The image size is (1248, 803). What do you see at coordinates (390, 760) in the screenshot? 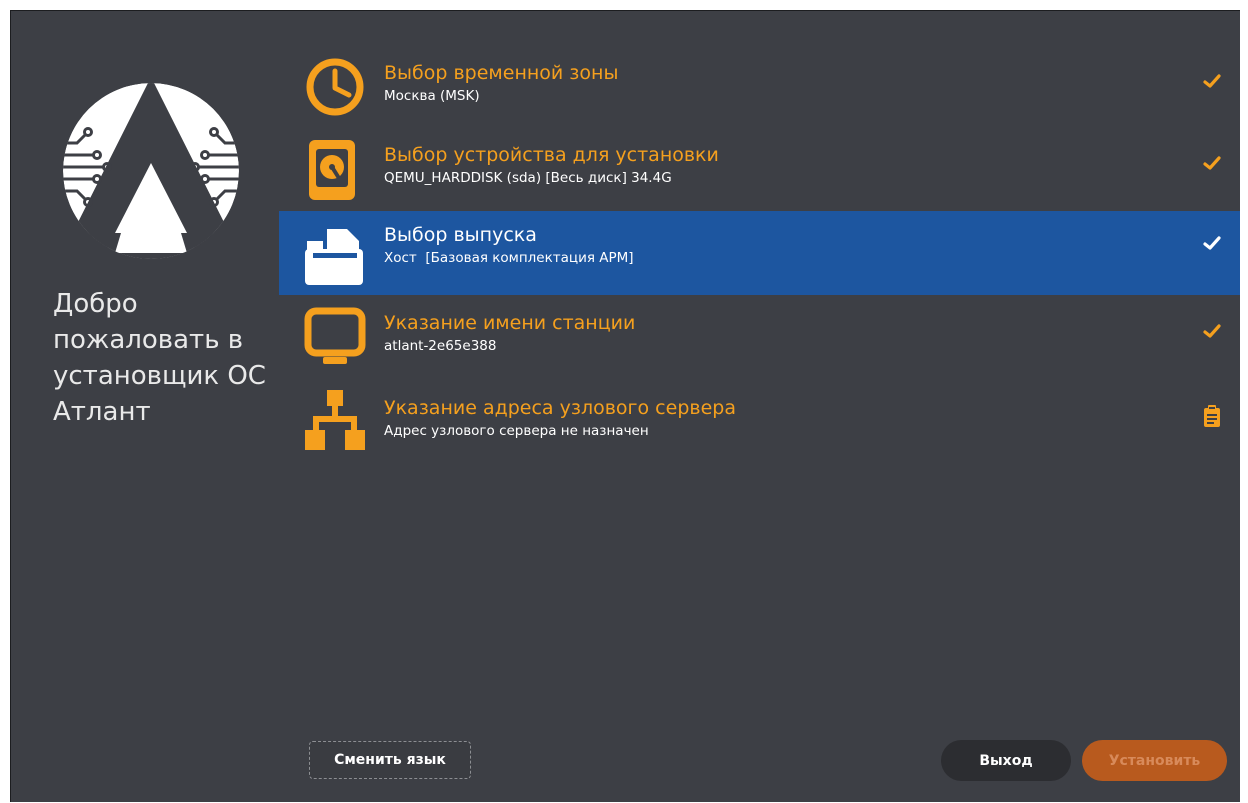
I see `change-language-button: Сменить язык` at bounding box center [390, 760].